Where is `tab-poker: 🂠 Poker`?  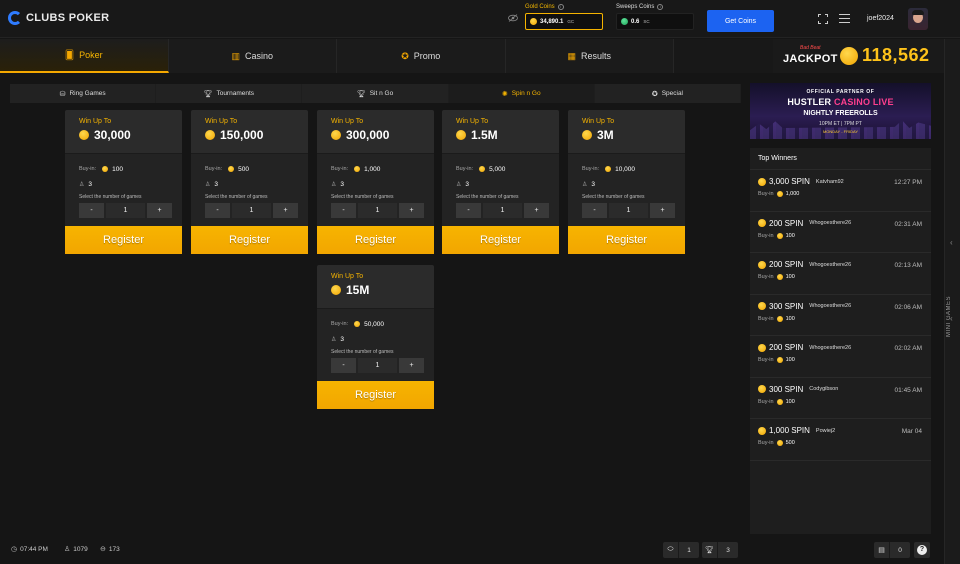
tab-poker: 🂠 Poker is located at coordinates (84, 56).